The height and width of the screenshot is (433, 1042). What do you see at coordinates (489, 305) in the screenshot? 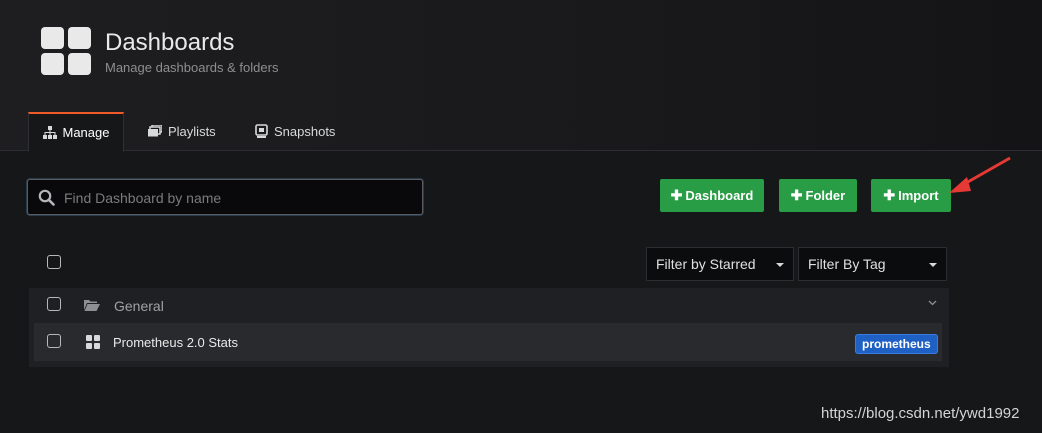
I see `folder-row: General` at bounding box center [489, 305].